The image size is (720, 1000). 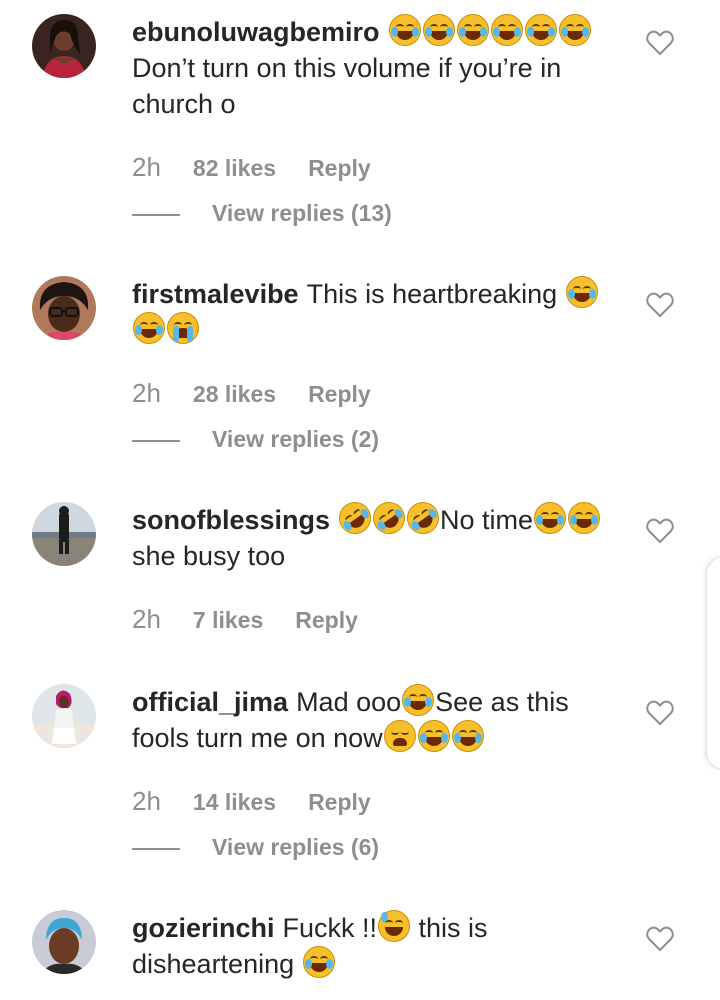 What do you see at coordinates (231, 520) in the screenshot?
I see `username: sonofblessings` at bounding box center [231, 520].